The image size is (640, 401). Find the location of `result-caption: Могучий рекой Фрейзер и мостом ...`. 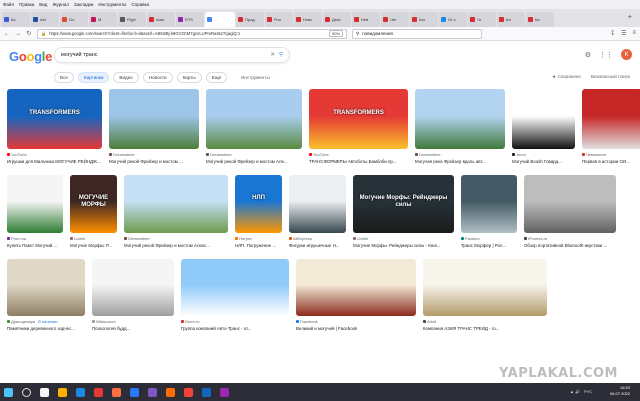

result-caption: Могучий рекой Фрейзер и мостом ... is located at coordinates (154, 161).